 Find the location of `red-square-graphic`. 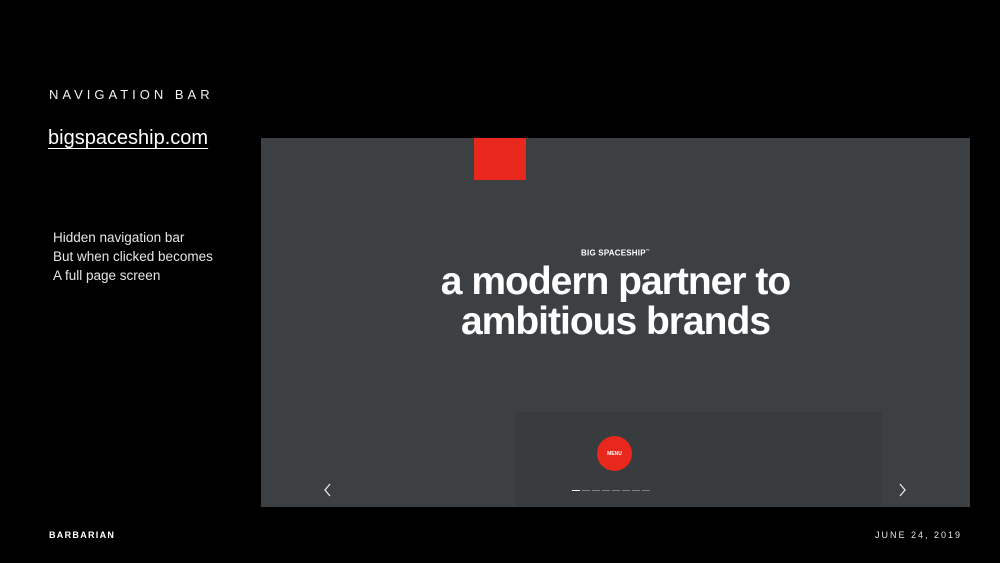

red-square-graphic is located at coordinates (500, 159).